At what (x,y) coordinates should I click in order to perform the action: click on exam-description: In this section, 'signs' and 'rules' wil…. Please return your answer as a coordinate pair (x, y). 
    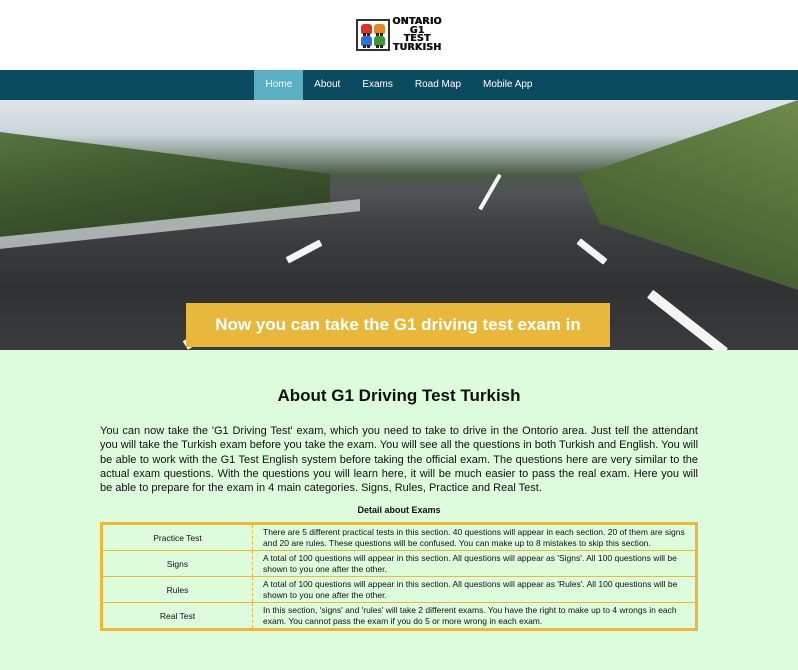
    Looking at the image, I should click on (474, 616).